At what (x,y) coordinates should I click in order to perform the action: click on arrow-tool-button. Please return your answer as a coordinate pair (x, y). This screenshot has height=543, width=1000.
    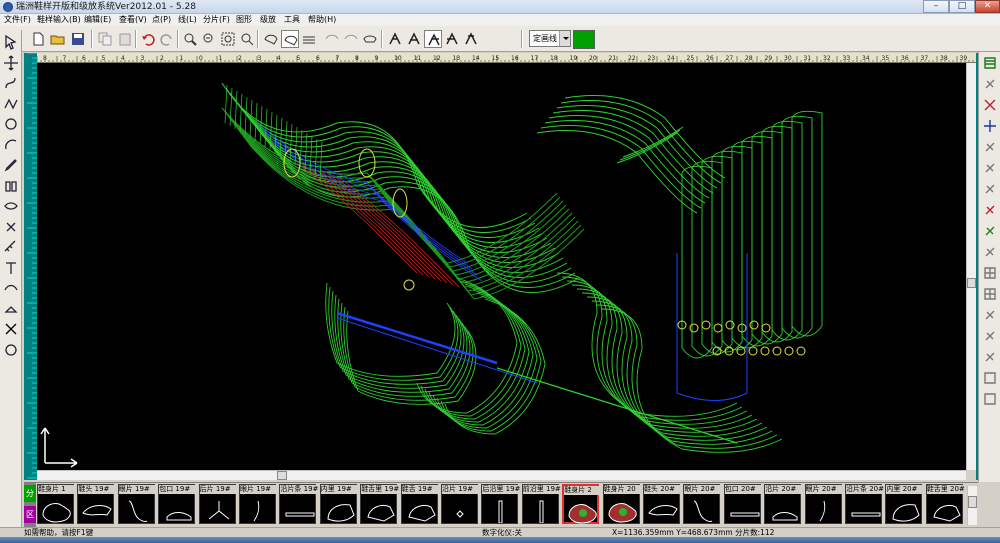
    Looking at the image, I should click on (990, 336).